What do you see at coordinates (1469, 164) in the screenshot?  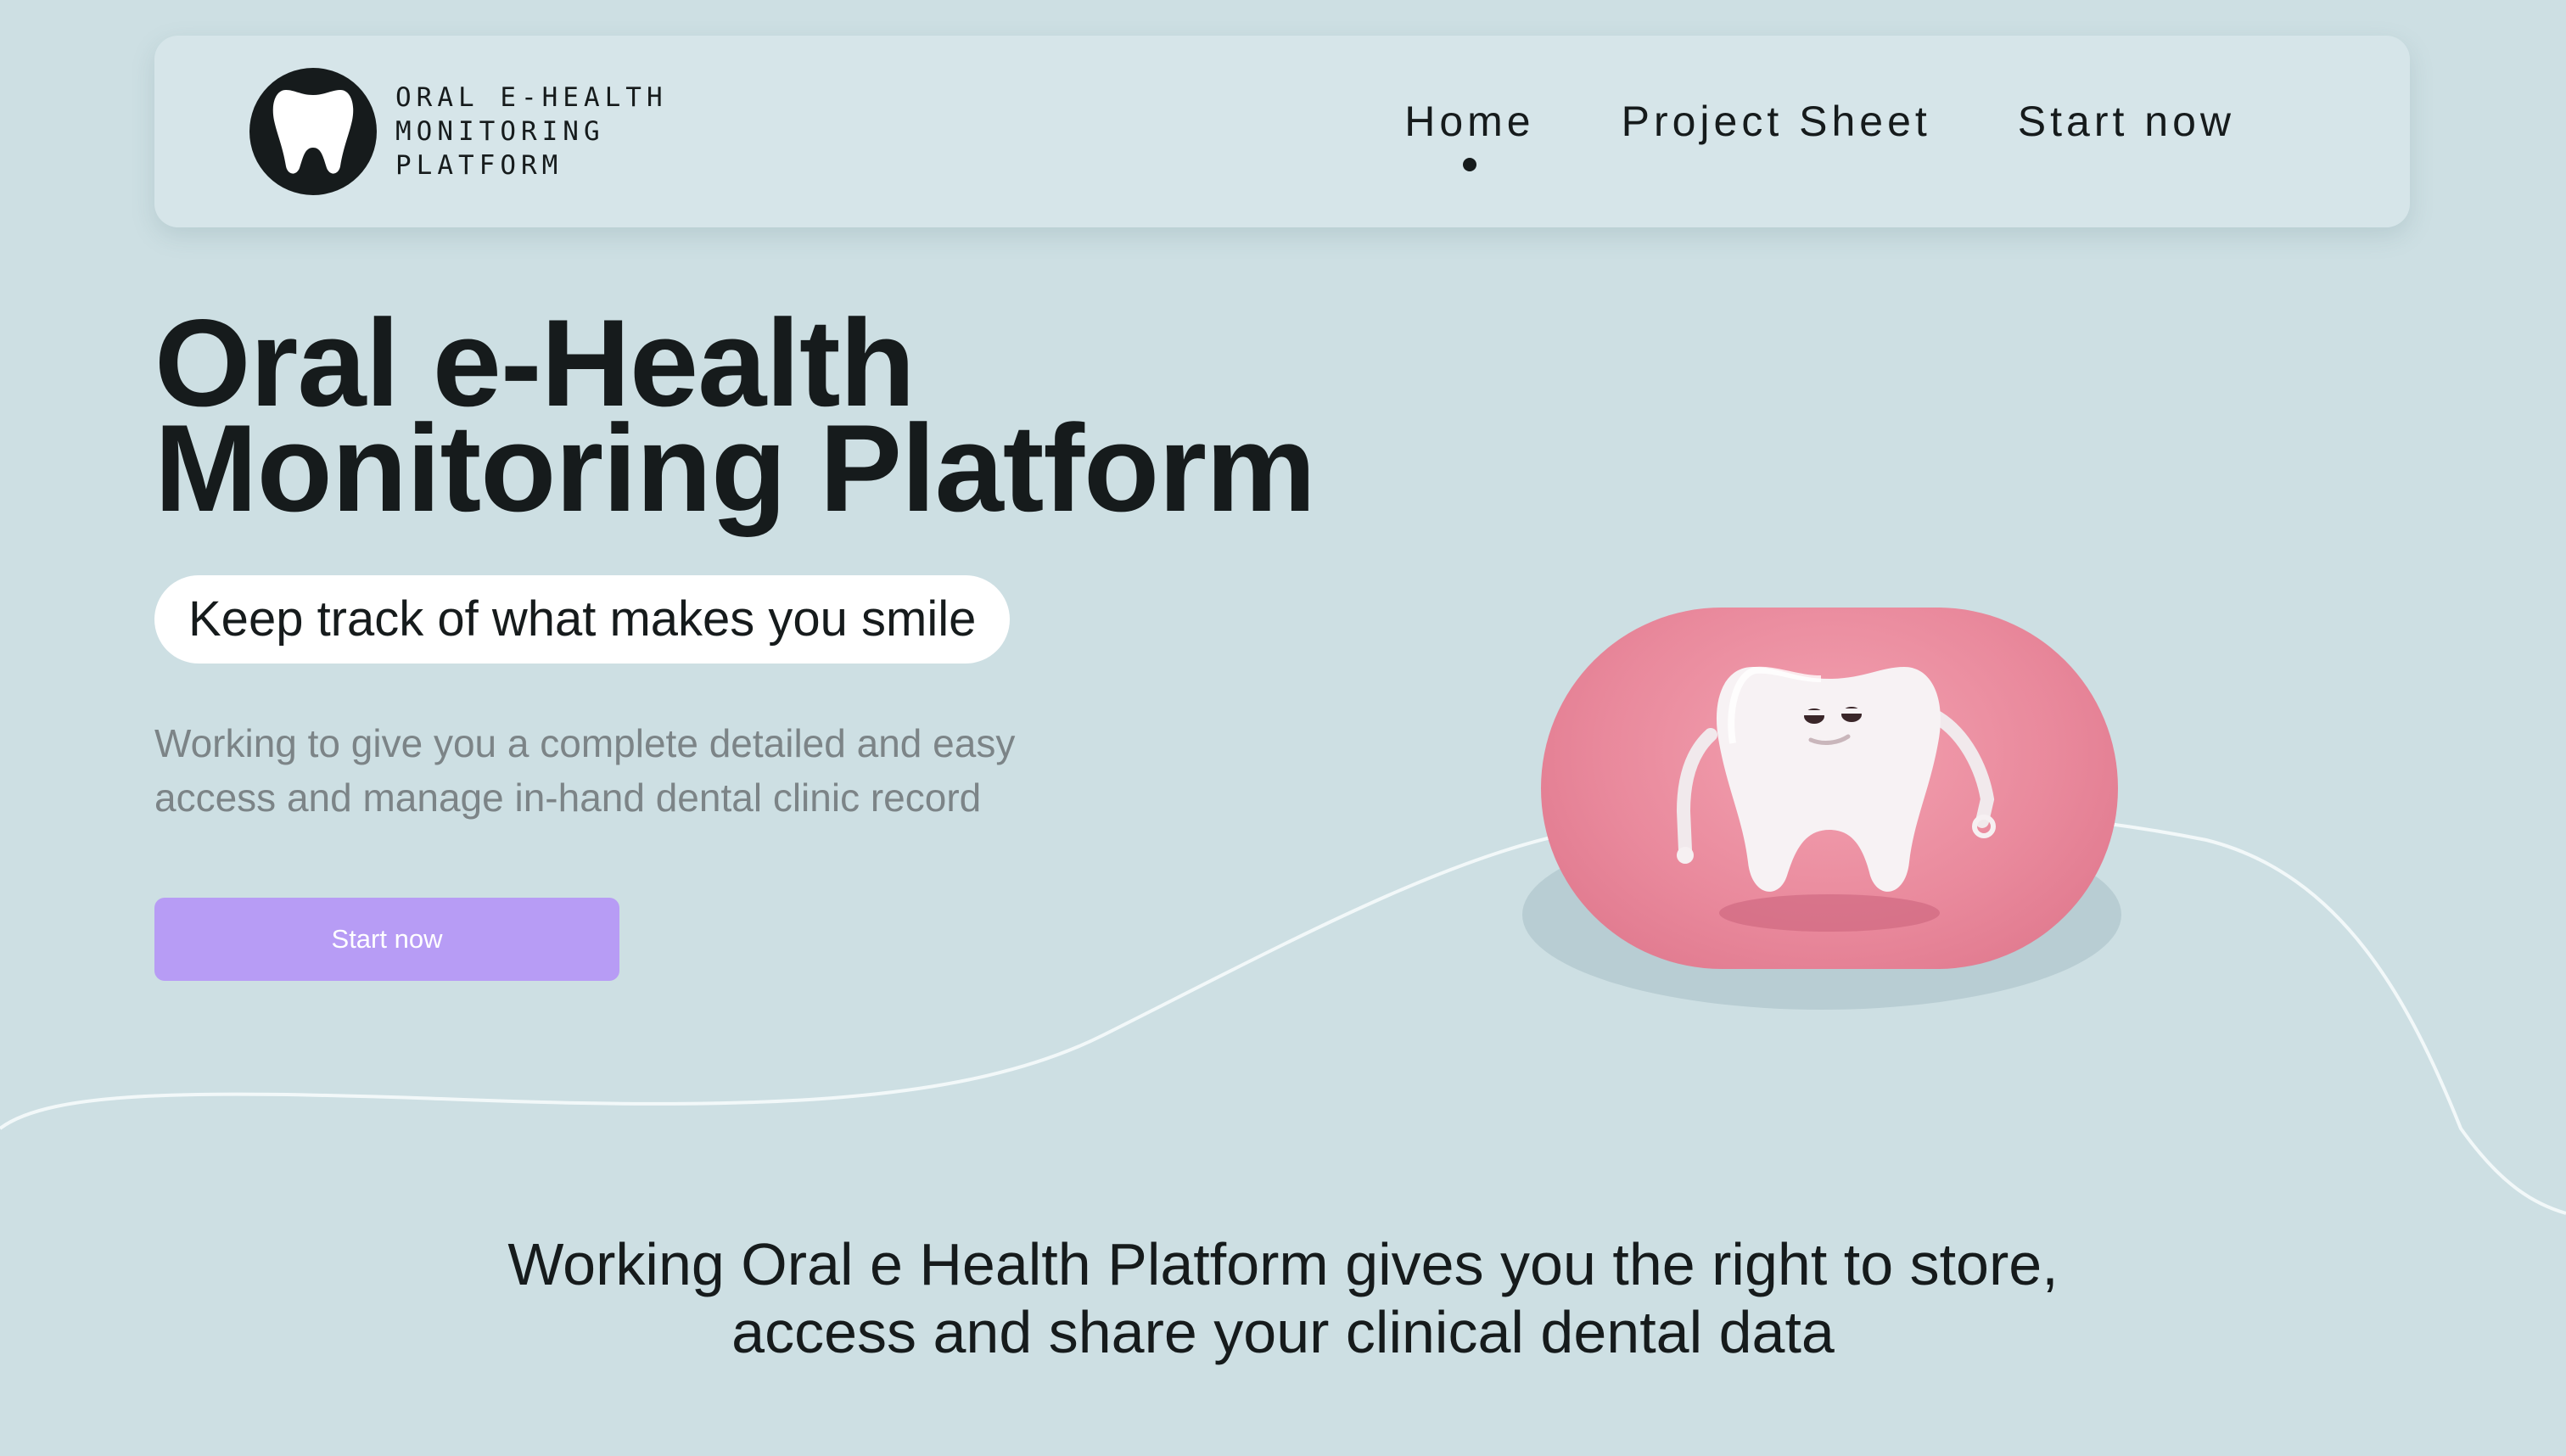 I see `active-indicator-dot` at bounding box center [1469, 164].